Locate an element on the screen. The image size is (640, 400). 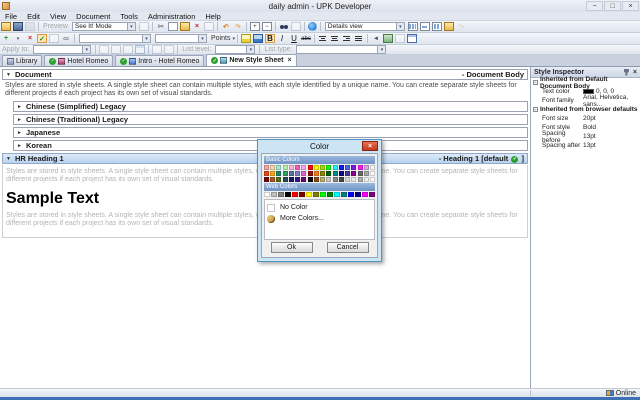
save-icon is located at coordinates (18, 26).